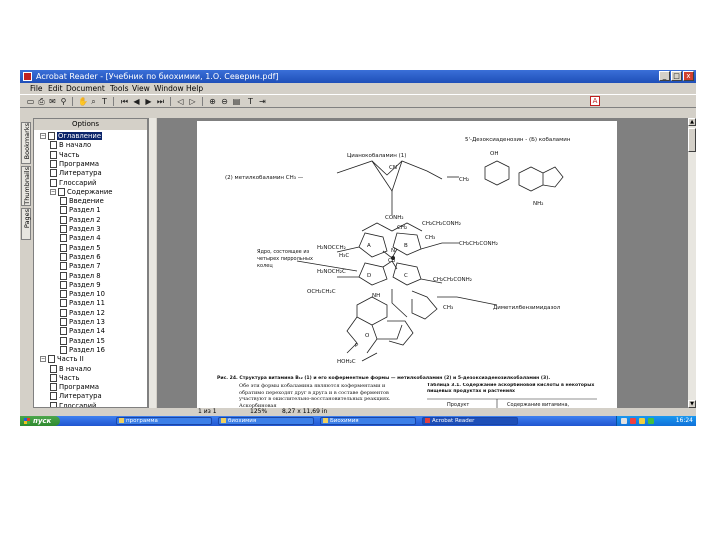 This screenshot has width=720, height=540. What do you see at coordinates (236, 101) in the screenshot?
I see `fit-page-icon: ▤` at bounding box center [236, 101].